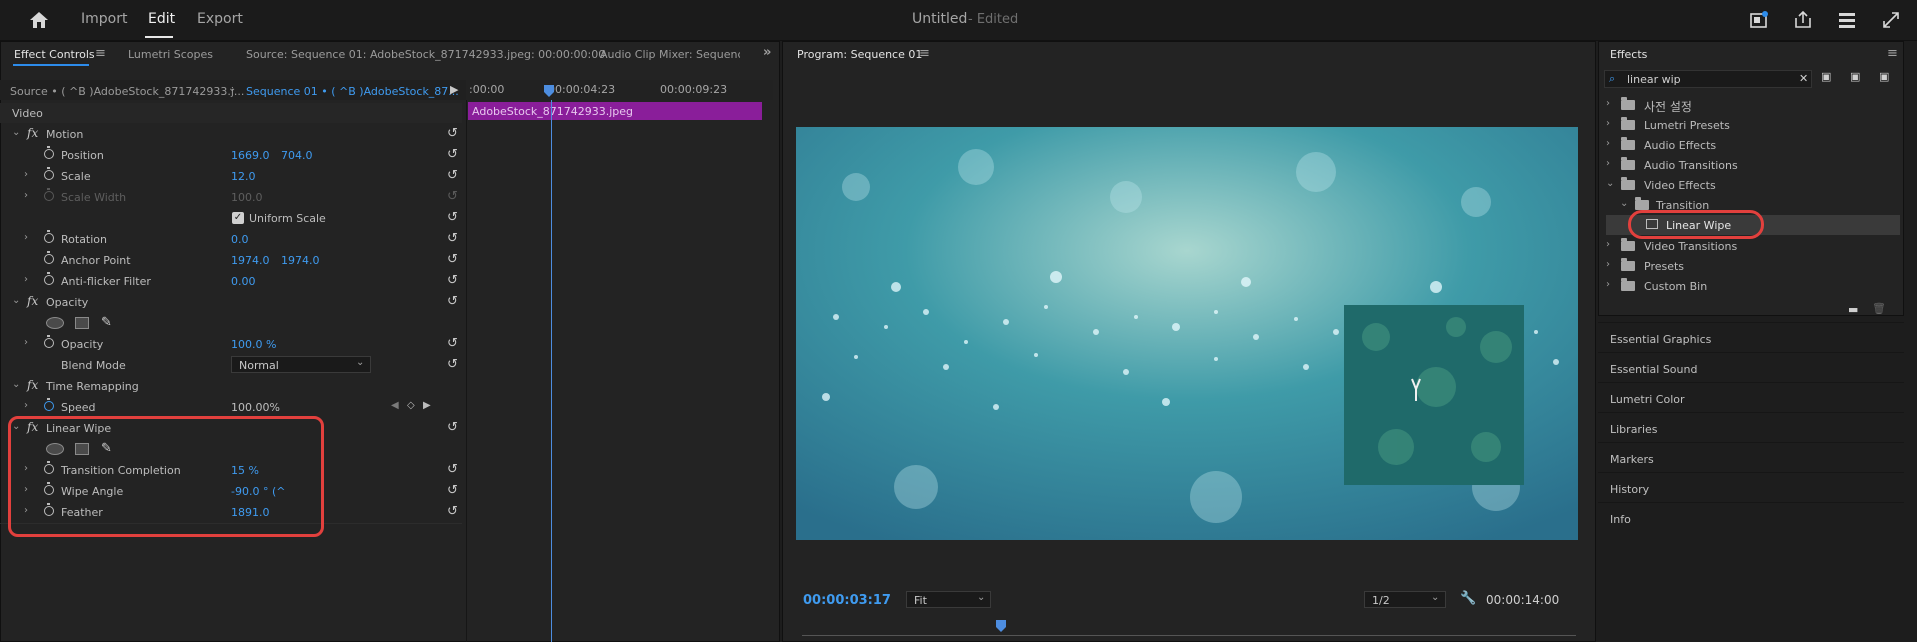 The width and height of the screenshot is (1917, 642). Describe the element at coordinates (395, 405) in the screenshot. I see `previous-keyframe-icon: ◀` at that location.